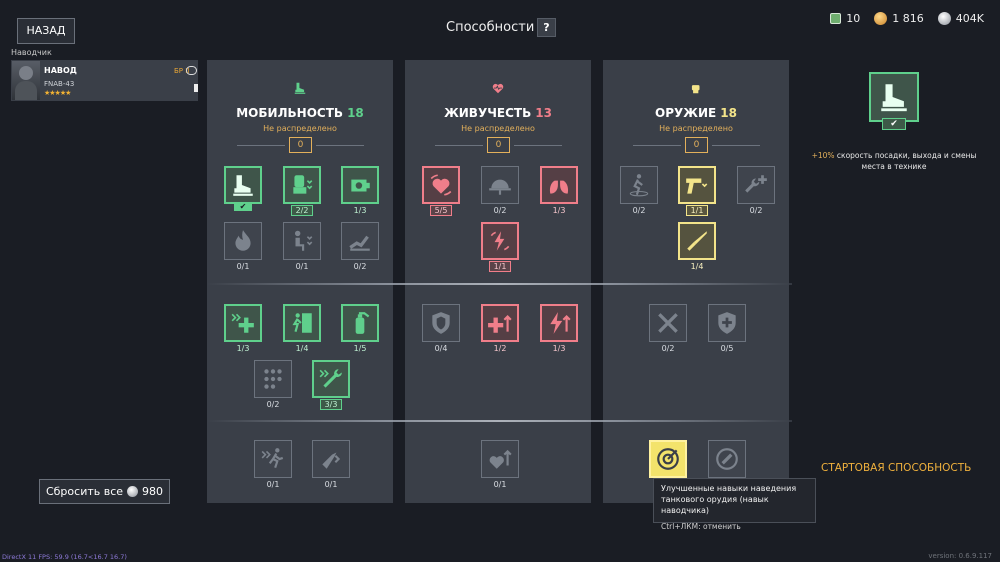  What do you see at coordinates (500, 348) in the screenshot?
I see `skill-level: 1/2` at bounding box center [500, 348].